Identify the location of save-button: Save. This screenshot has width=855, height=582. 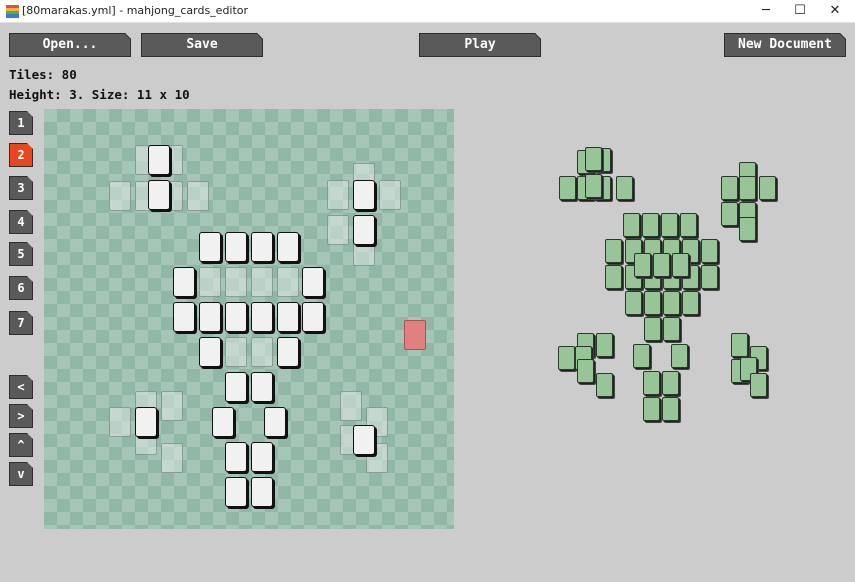
(202, 45).